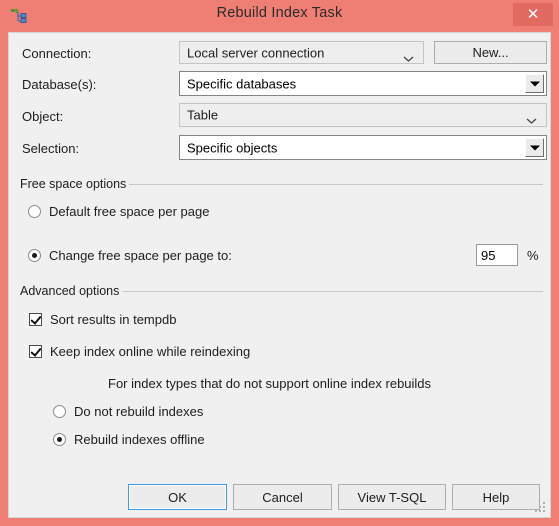  I want to click on free-space-group-rule, so click(336, 184).